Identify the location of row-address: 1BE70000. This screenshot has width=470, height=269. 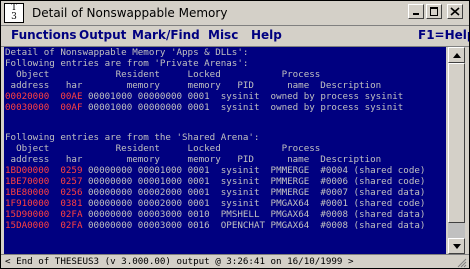
(27, 181).